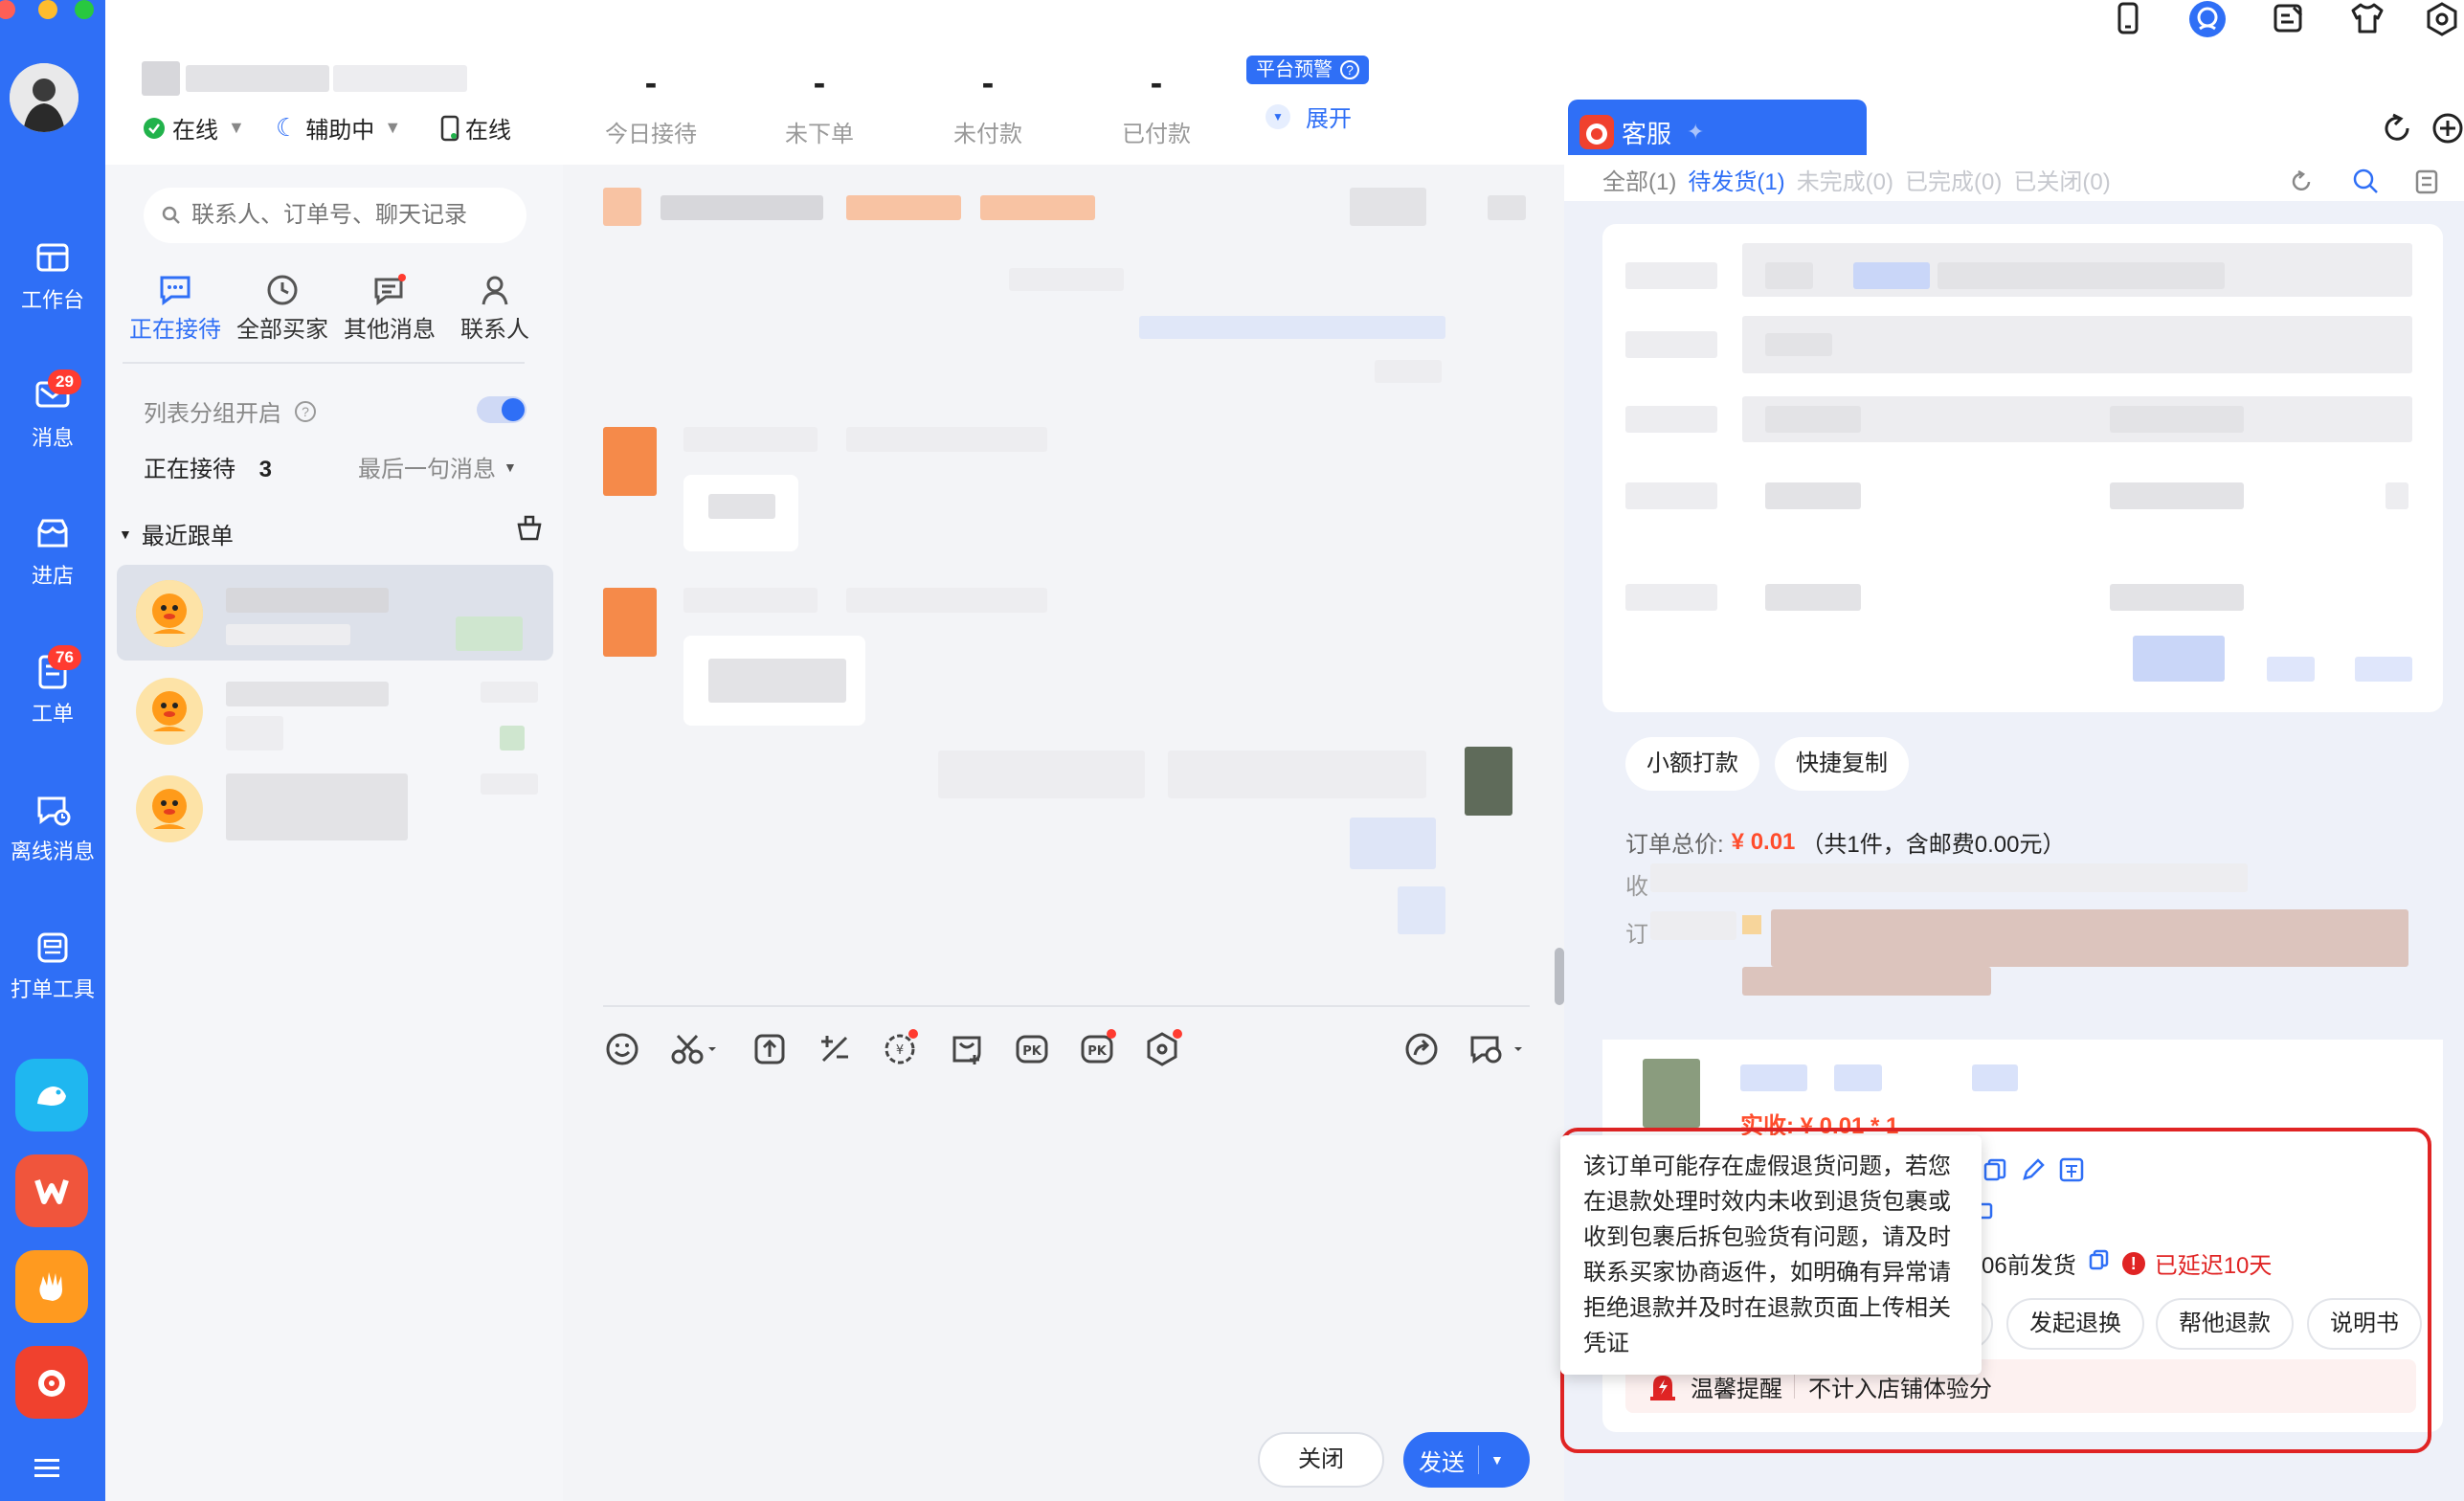  What do you see at coordinates (1696, 132) in the screenshot?
I see `pin-icon: ✦` at bounding box center [1696, 132].